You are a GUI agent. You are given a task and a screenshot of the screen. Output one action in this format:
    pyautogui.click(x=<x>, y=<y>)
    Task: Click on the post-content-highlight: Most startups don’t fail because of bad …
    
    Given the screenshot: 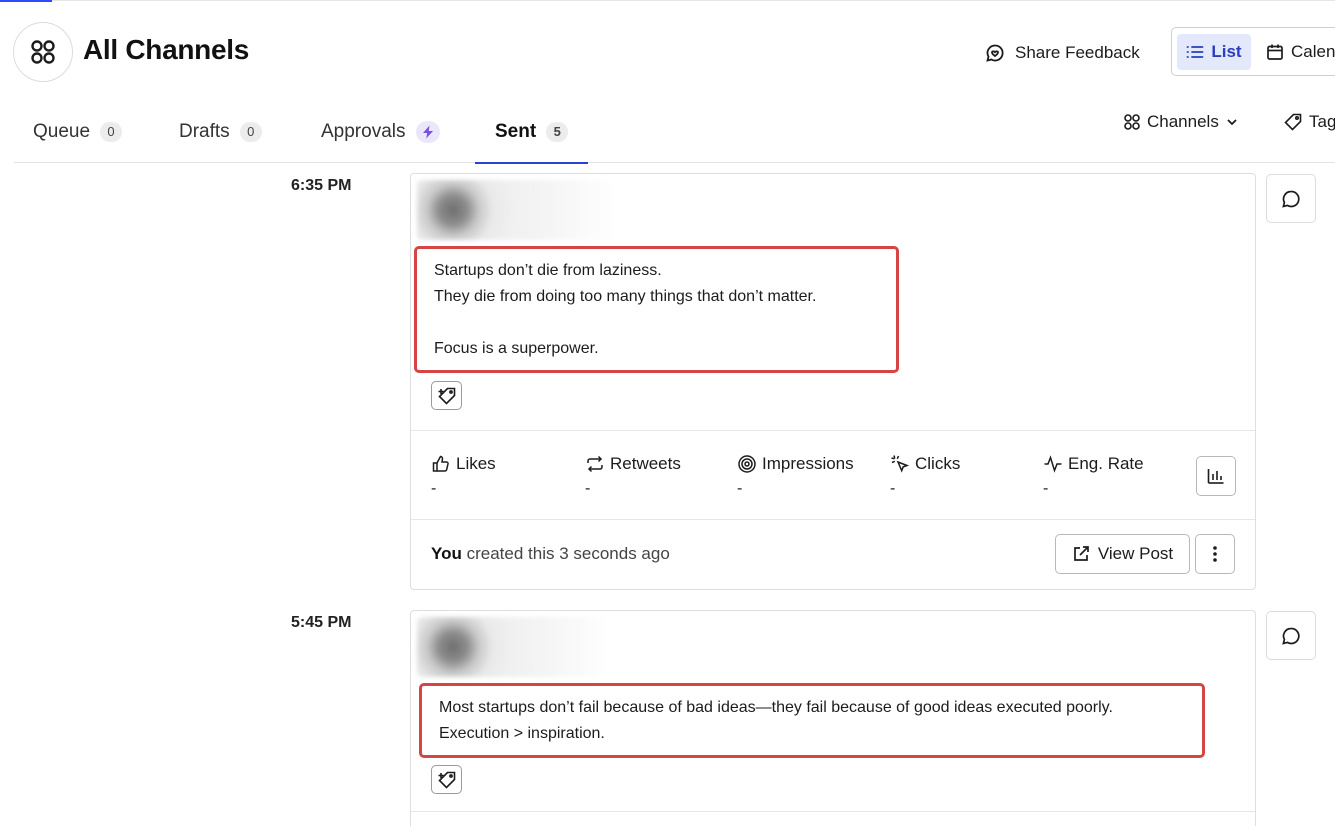 What is the action you would take?
    pyautogui.click(x=812, y=720)
    